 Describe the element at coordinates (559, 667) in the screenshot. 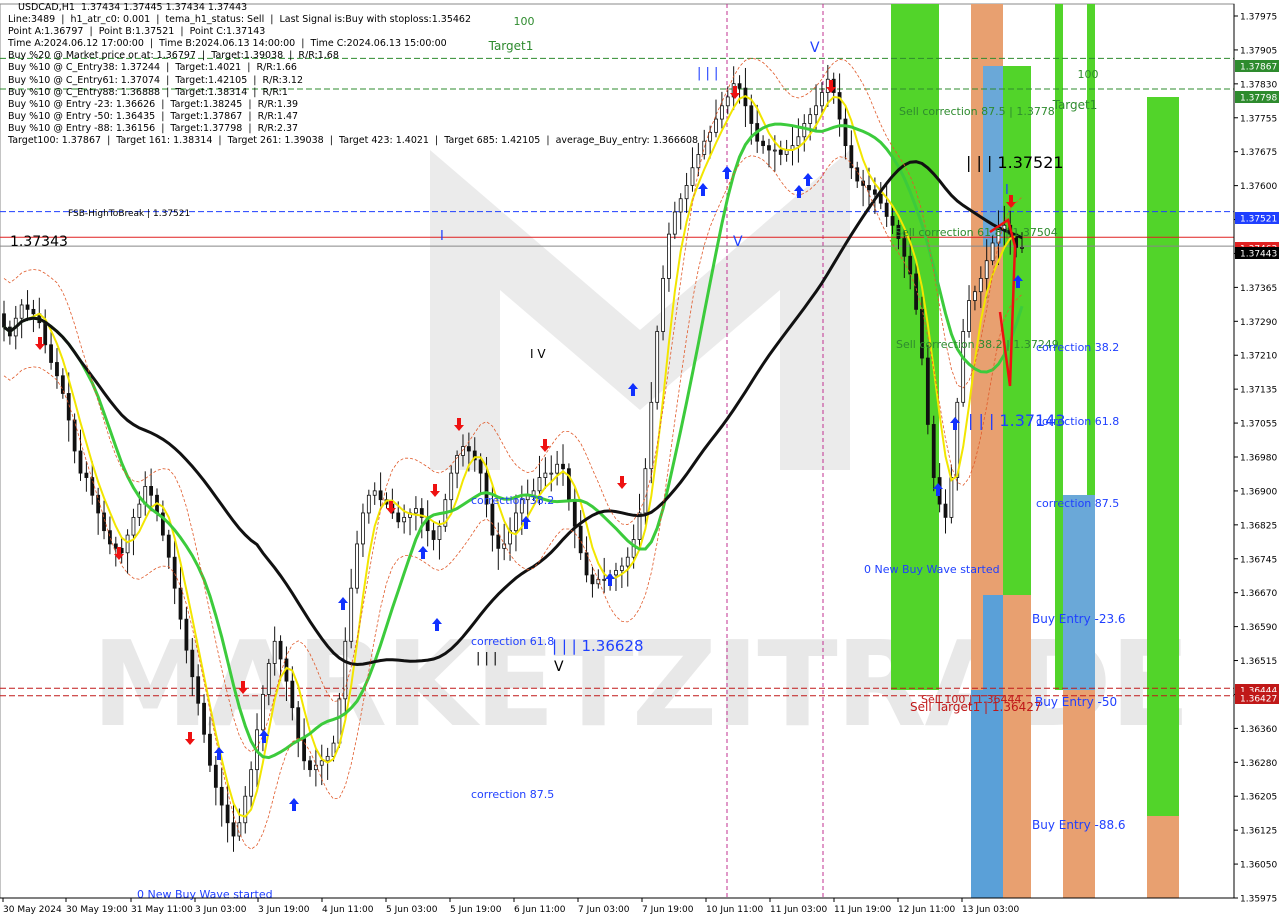

I see `chart-annotation: V` at that location.